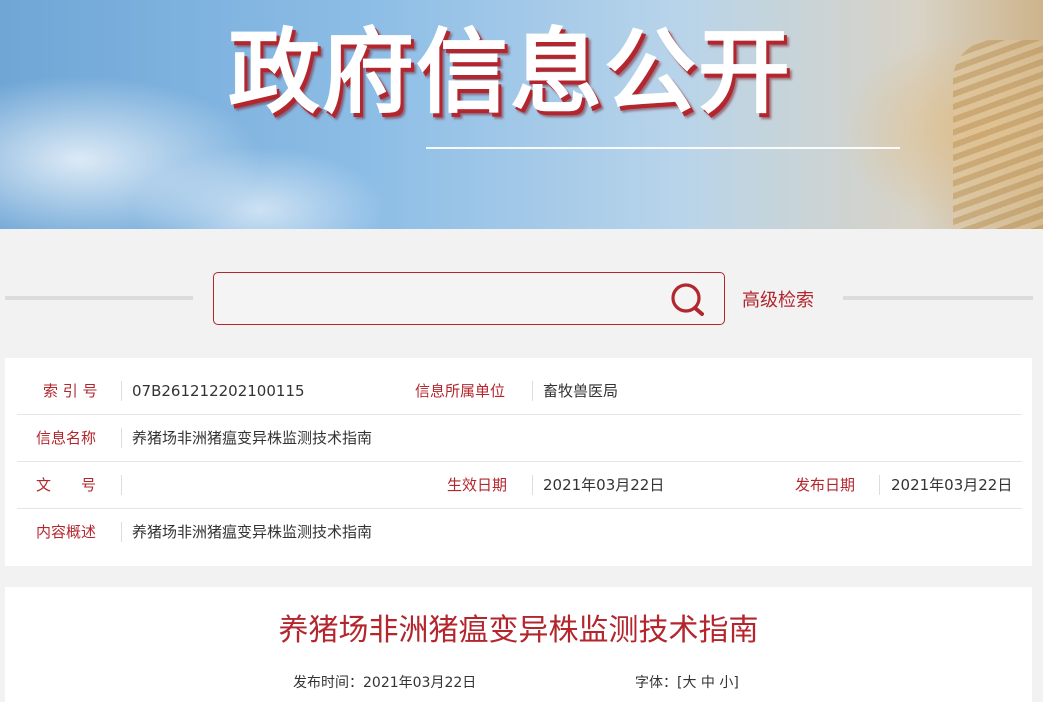  Describe the element at coordinates (218, 391) in the screenshot. I see `index-value: 07B261212202100115` at that location.